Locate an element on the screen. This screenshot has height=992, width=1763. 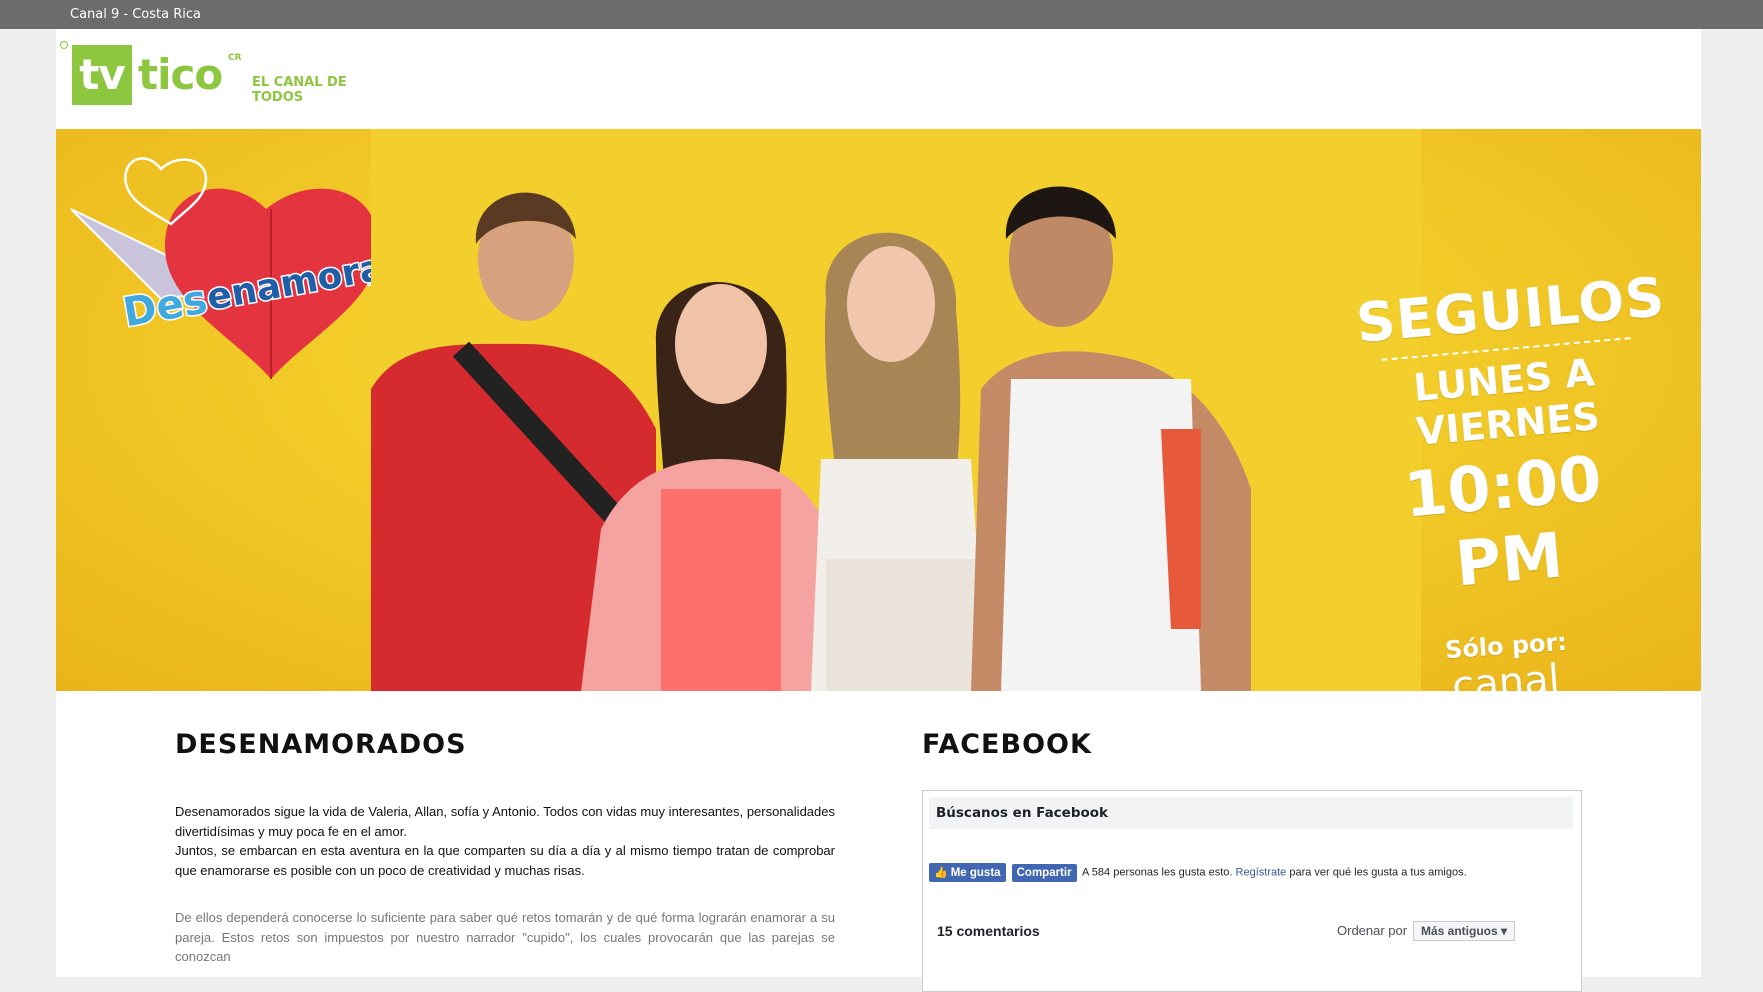
facebook-heading: FACEBOOK is located at coordinates (1007, 744).